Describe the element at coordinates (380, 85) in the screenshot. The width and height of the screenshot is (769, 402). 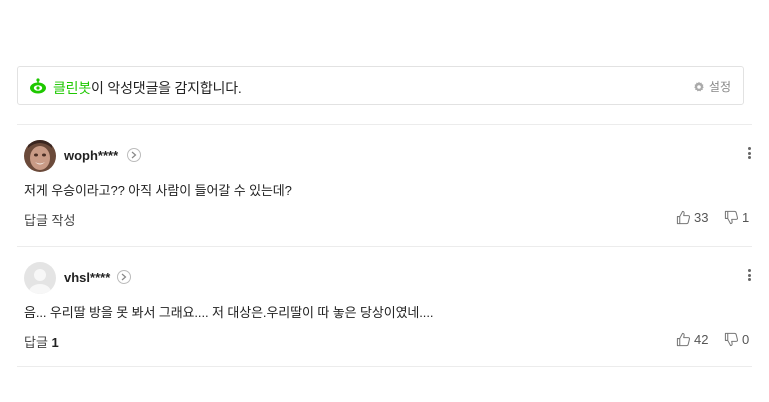
I see `cleanbot-notice: 클린봇이 악성댓글을 감지합니다. 설정` at that location.